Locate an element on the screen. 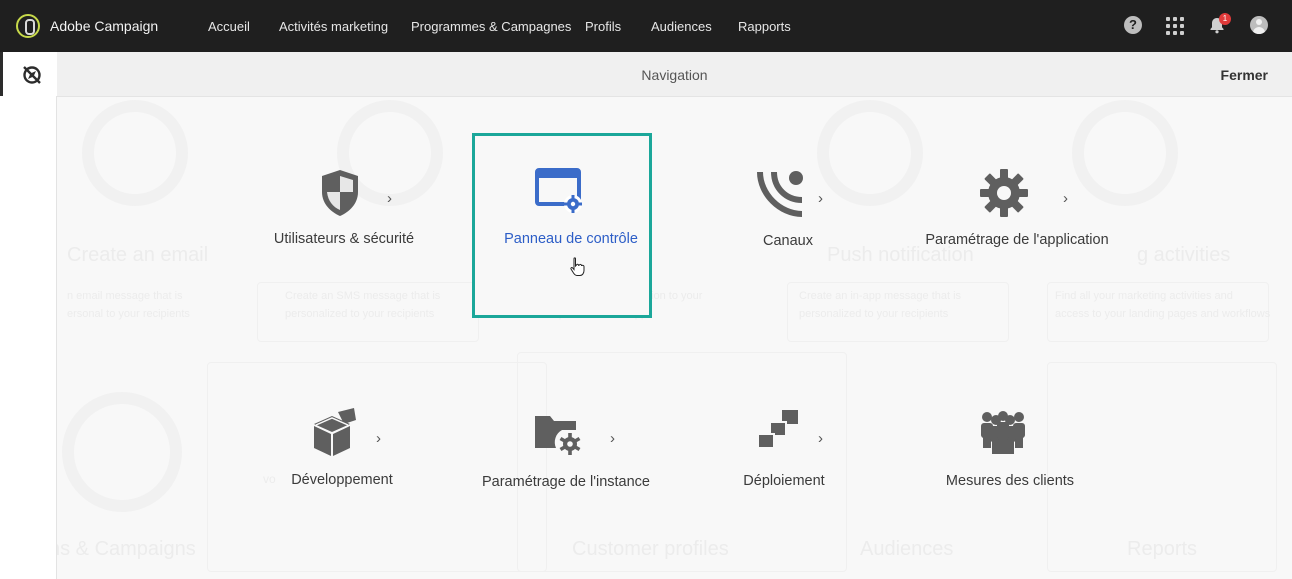 This screenshot has height=579, width=1292. notification-badge: 1 is located at coordinates (1225, 19).